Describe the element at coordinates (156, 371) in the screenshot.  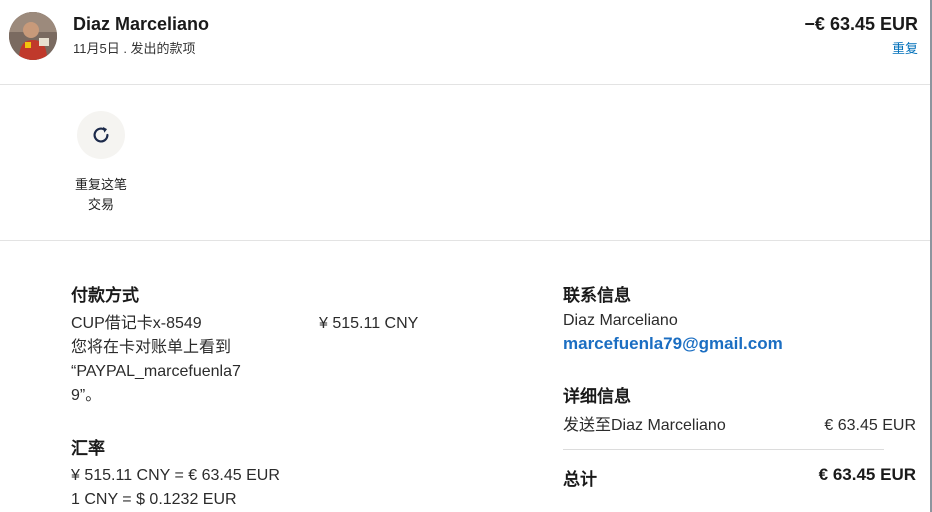
I see `statement-note-line2: “PAYPAL_marcefuenla7` at that location.